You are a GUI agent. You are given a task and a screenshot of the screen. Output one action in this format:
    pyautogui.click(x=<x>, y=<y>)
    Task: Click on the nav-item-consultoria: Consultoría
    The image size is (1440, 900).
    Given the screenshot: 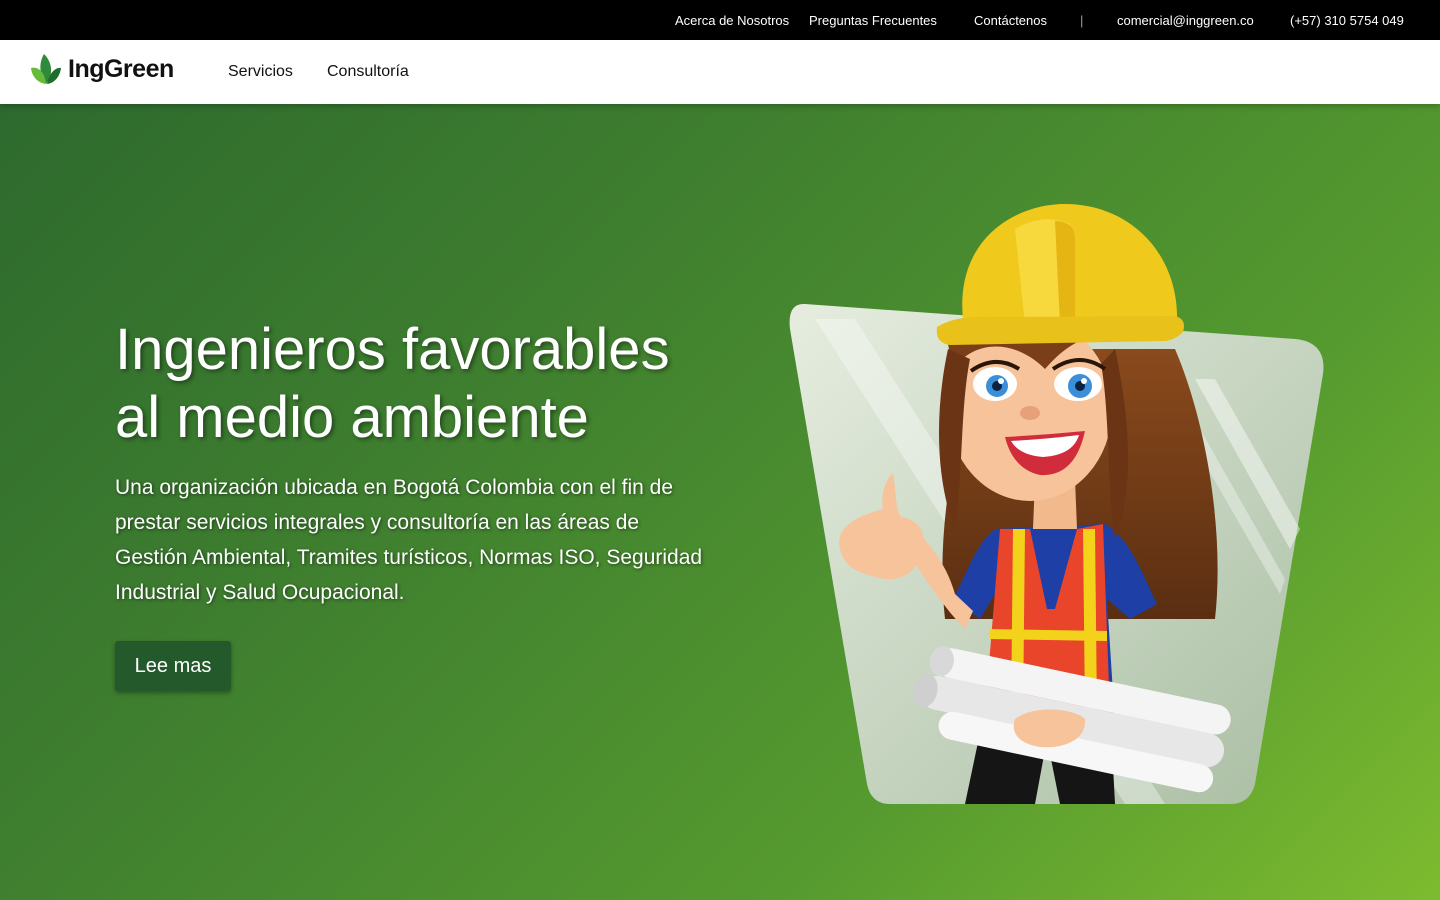 What is the action you would take?
    pyautogui.click(x=368, y=72)
    